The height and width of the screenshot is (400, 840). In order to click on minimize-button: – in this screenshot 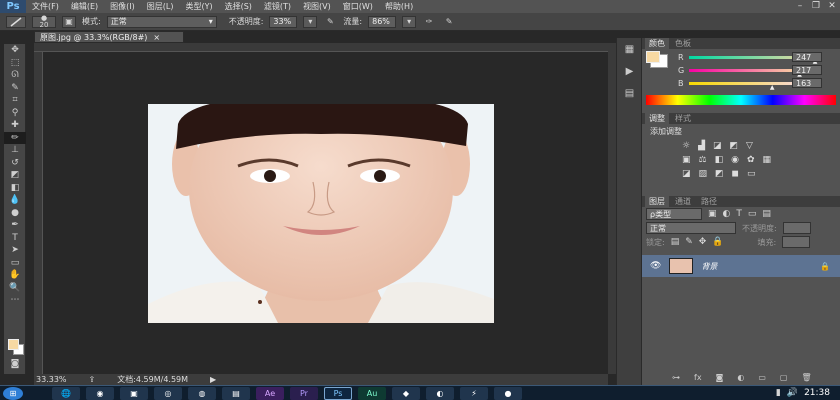, I will do `click(800, 6)`.